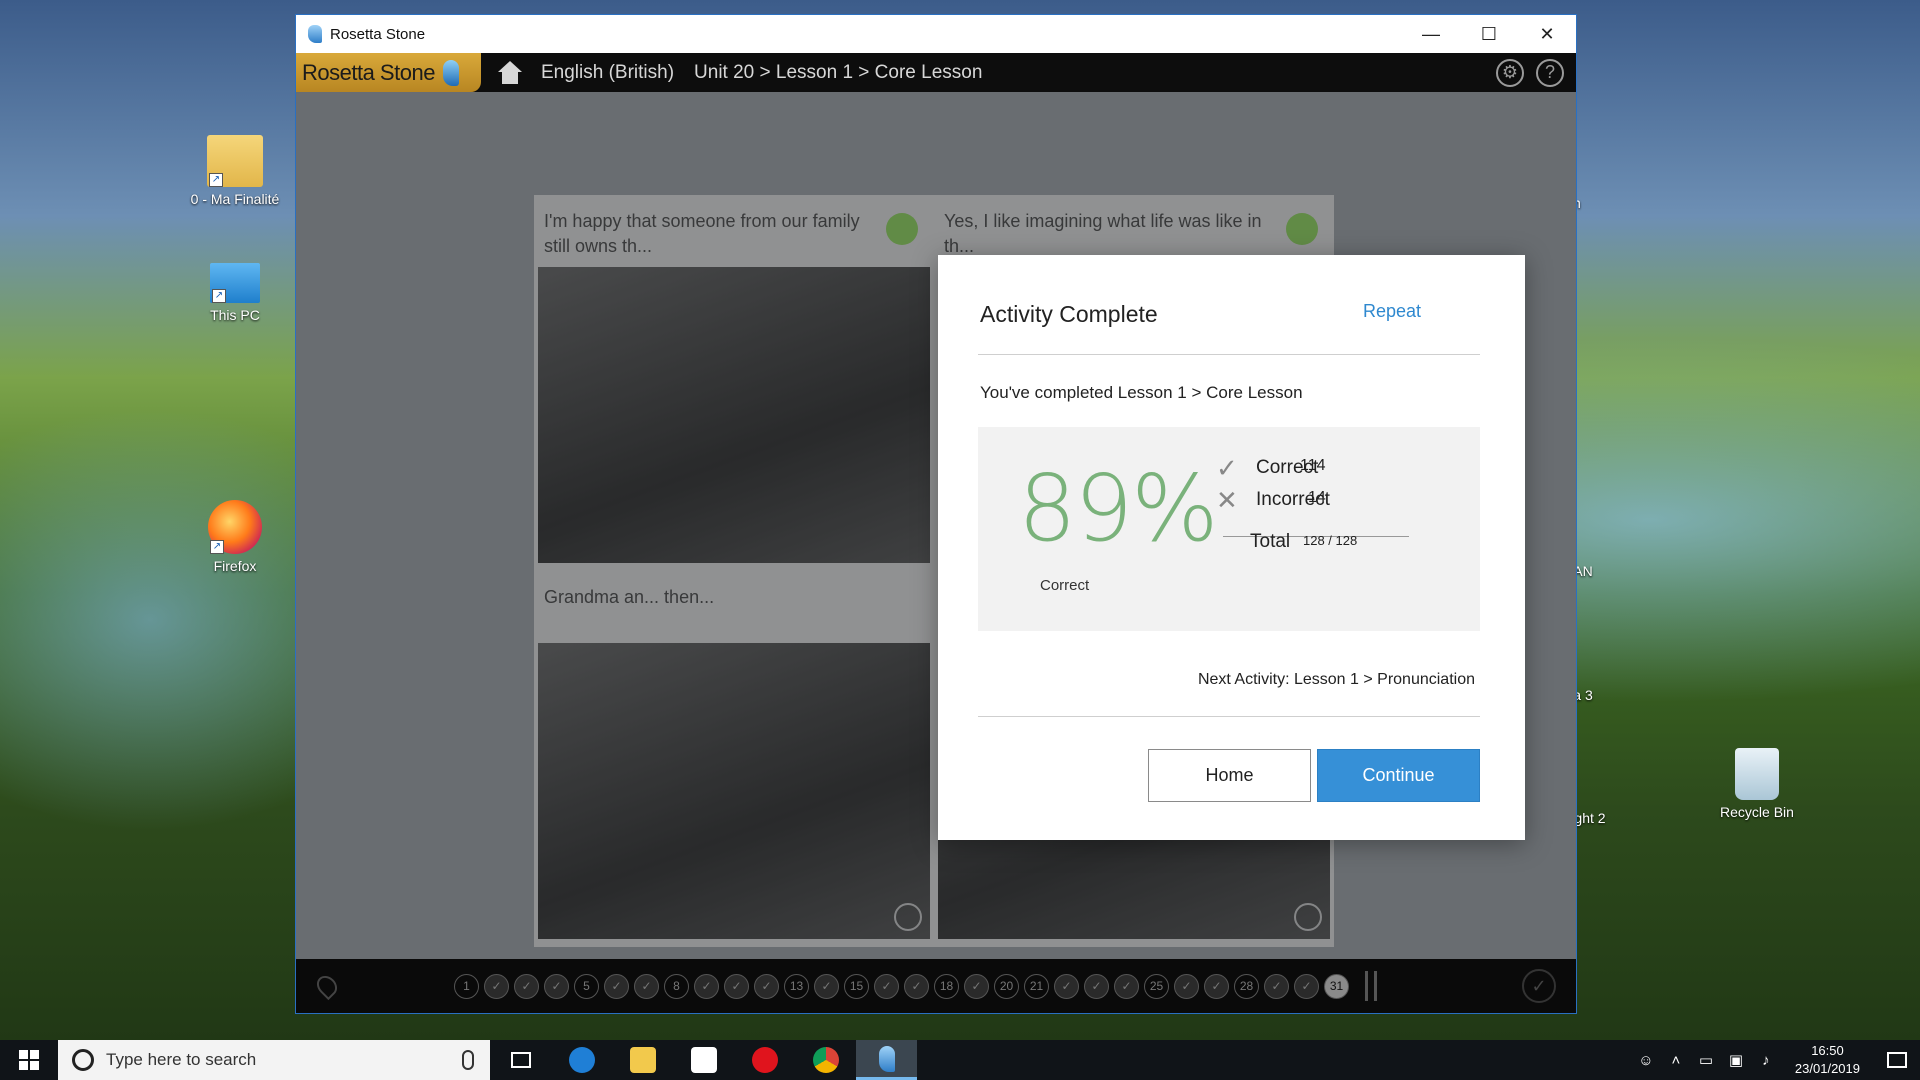 The height and width of the screenshot is (1080, 1920). Describe the element at coordinates (216, 180) in the screenshot. I see `shortcut-arrow-icon: ↗` at that location.